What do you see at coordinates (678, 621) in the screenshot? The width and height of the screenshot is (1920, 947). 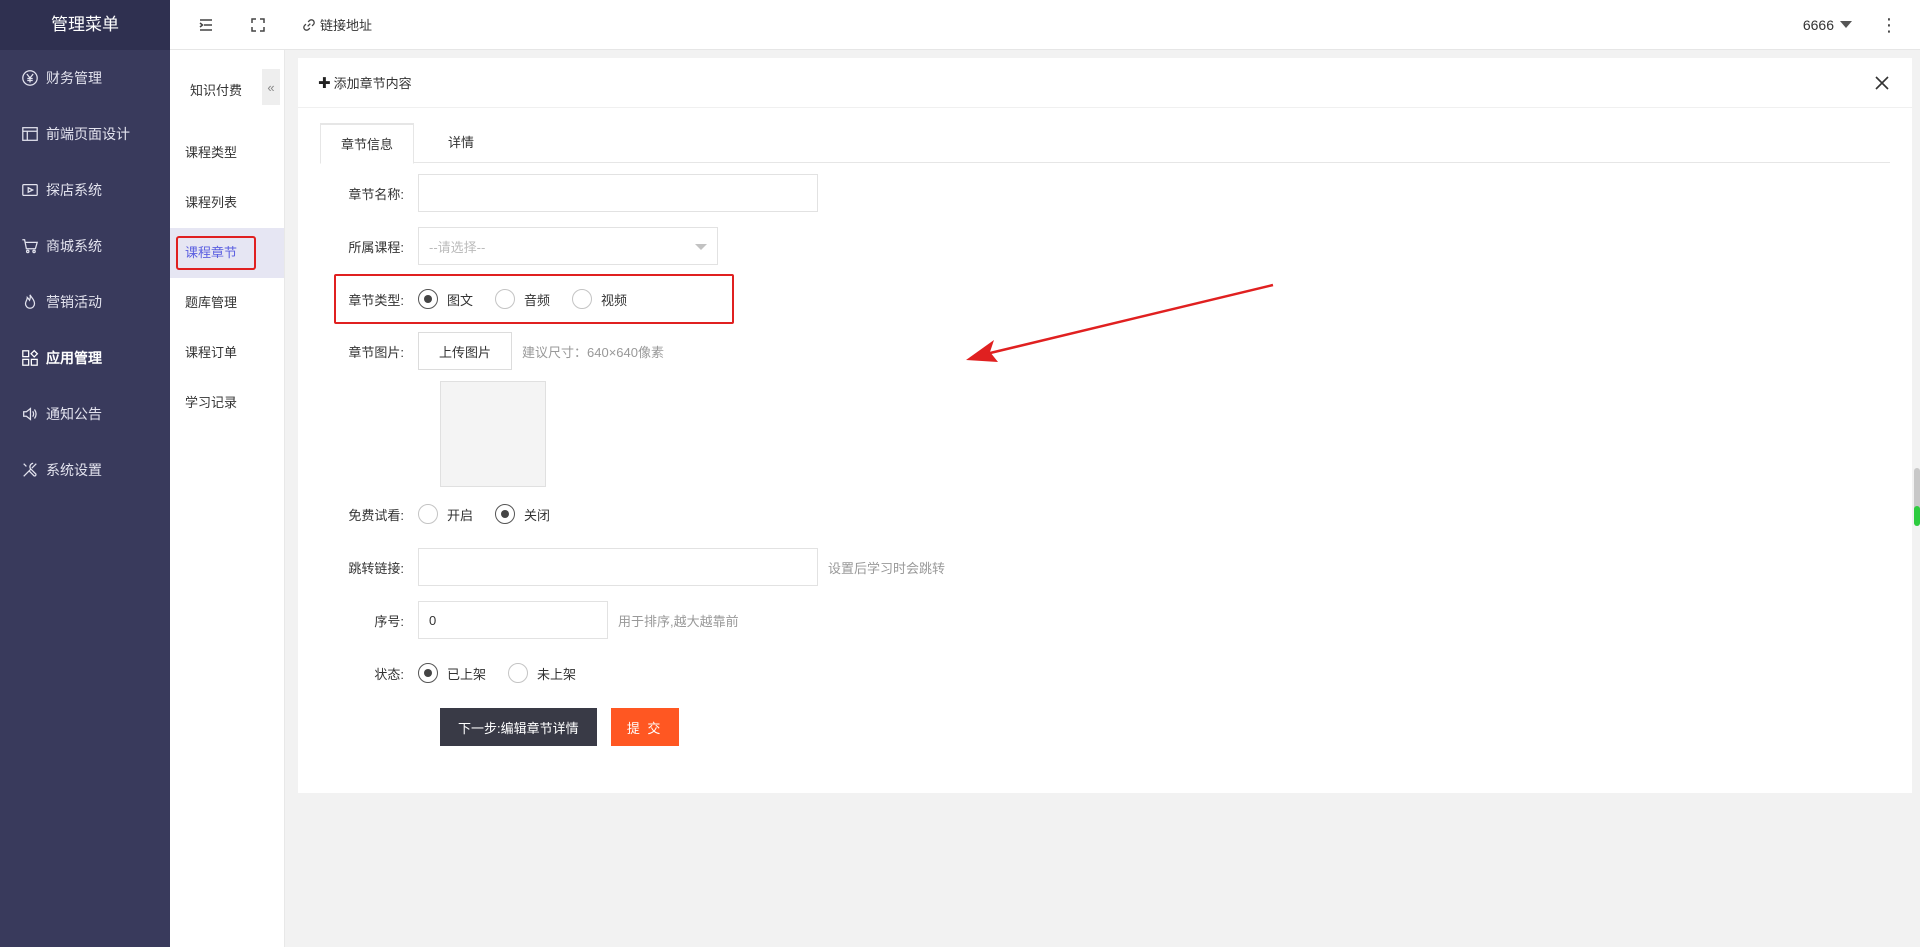 I see `order-hint: 用于排序,越大越靠前` at bounding box center [678, 621].